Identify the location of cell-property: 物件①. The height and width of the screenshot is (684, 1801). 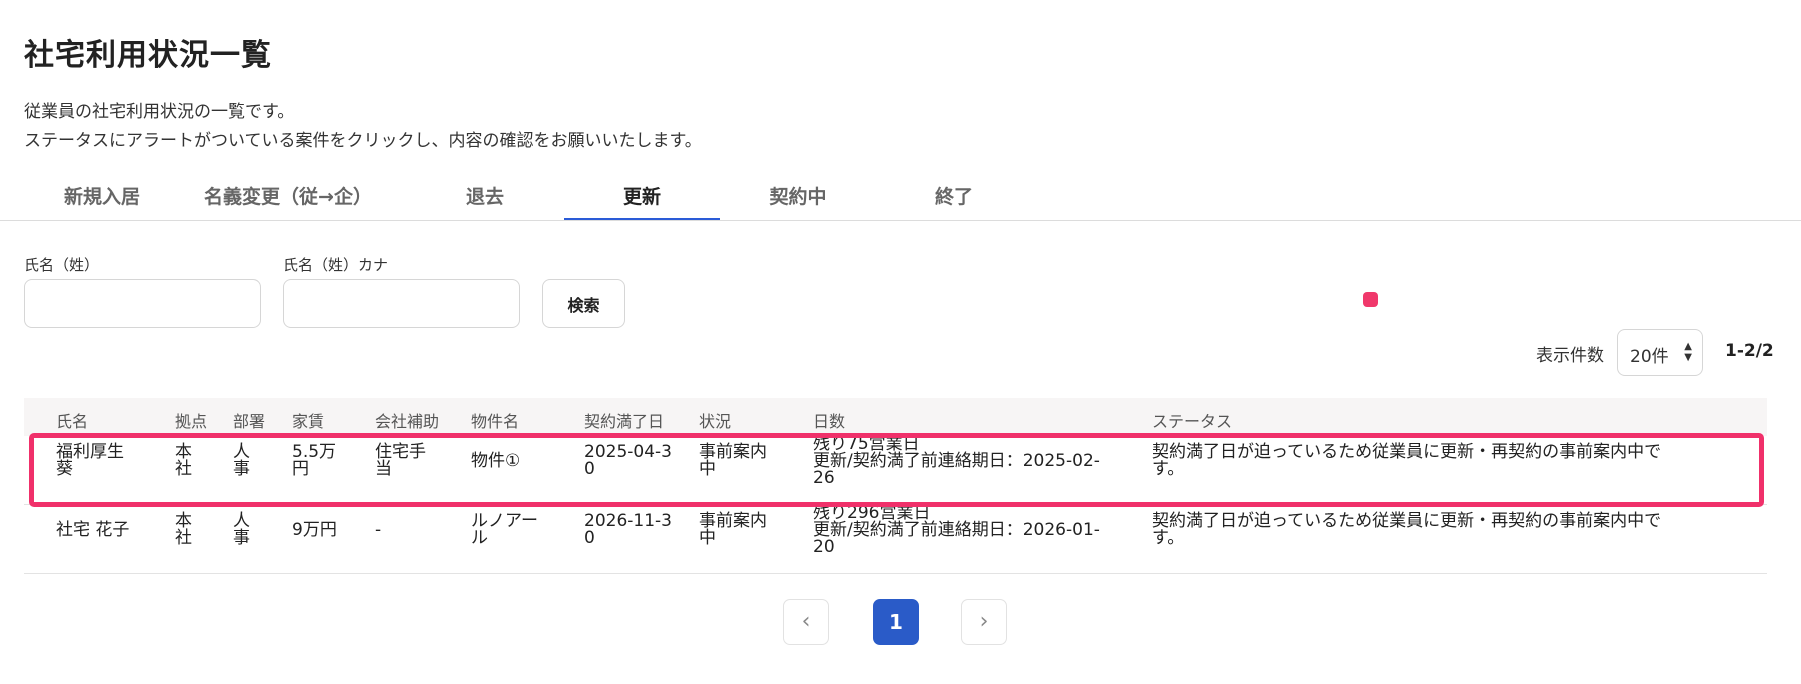
(496, 461).